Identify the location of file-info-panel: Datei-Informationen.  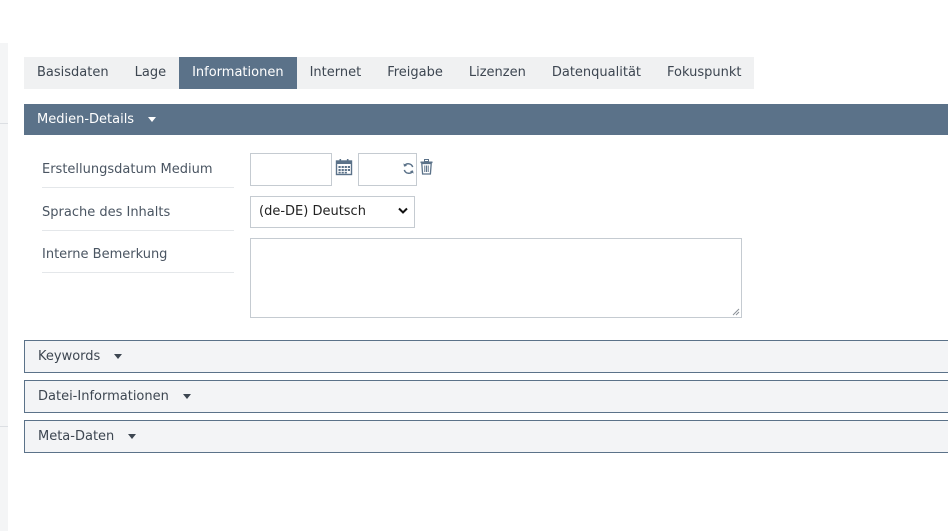
(486, 396).